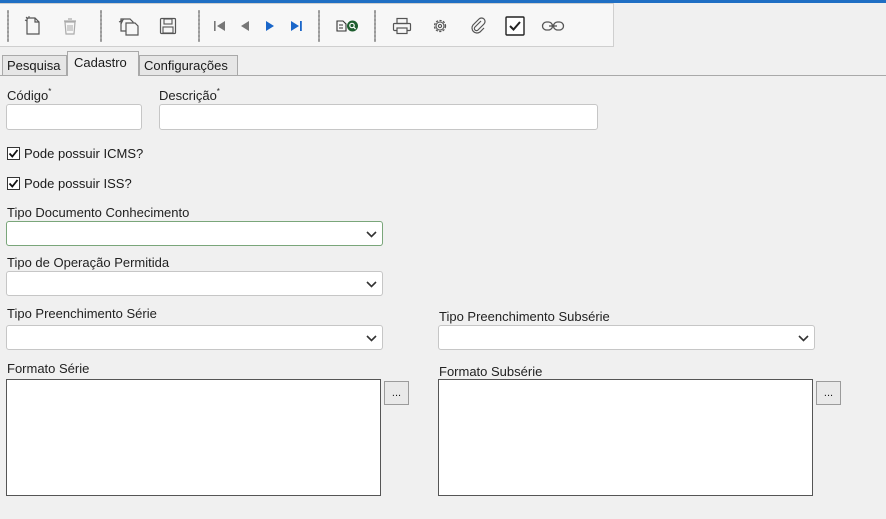  I want to click on formato-serie-label: Formato Série, so click(48, 368).